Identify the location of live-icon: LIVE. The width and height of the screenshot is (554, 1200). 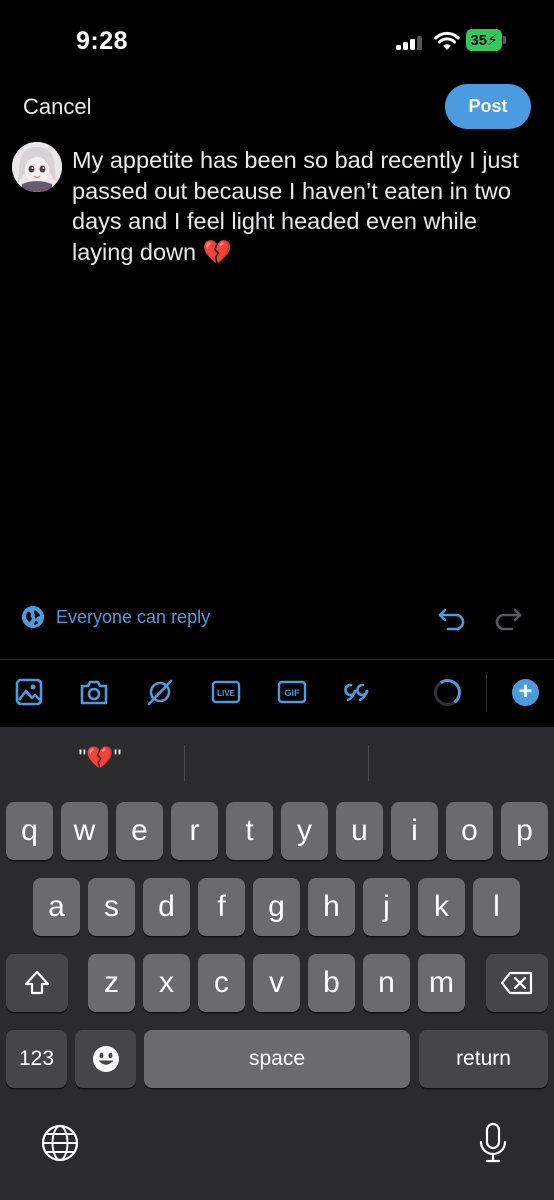
(226, 692).